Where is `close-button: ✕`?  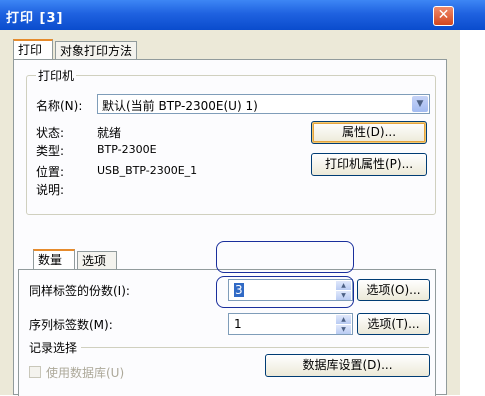 close-button: ✕ is located at coordinates (443, 16).